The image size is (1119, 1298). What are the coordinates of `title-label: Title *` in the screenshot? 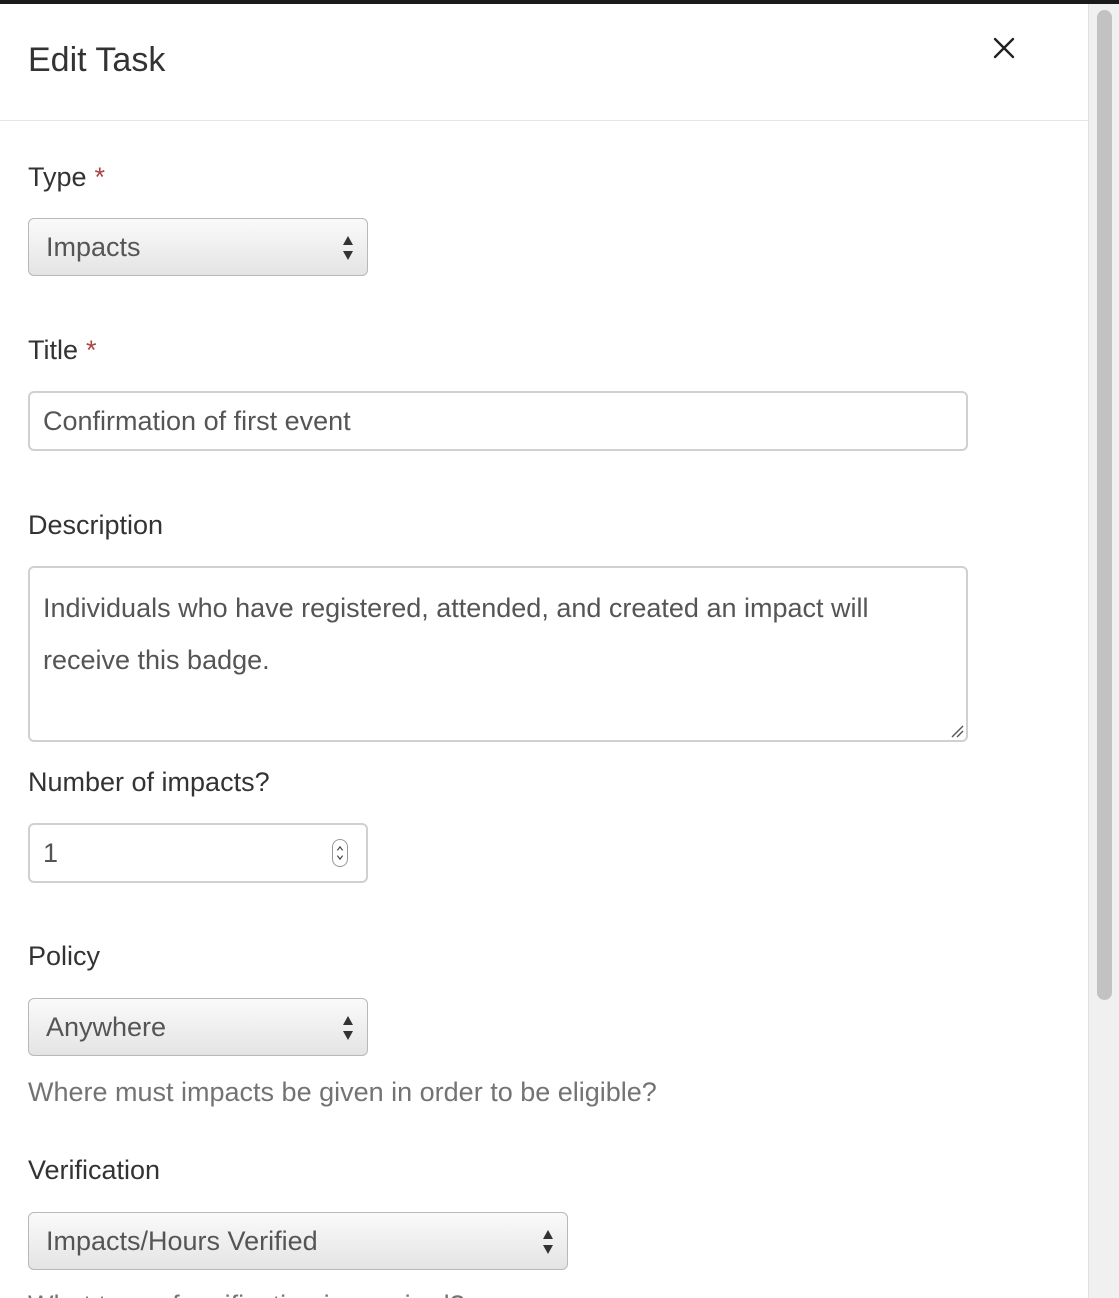 It's located at (62, 350).